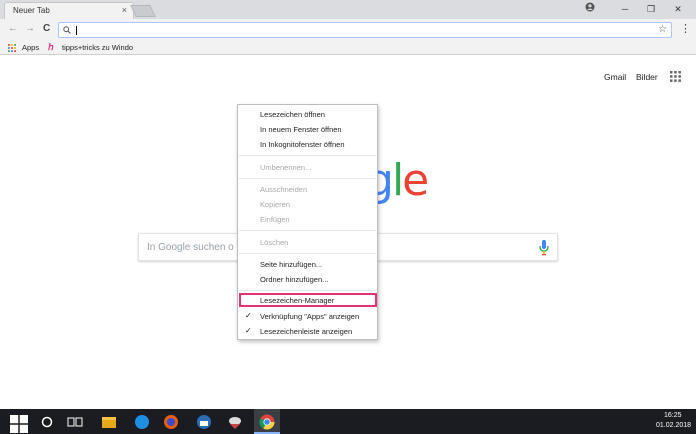 The image size is (696, 434). Describe the element at coordinates (415, 180) in the screenshot. I see `logo-letter-e: e` at that location.